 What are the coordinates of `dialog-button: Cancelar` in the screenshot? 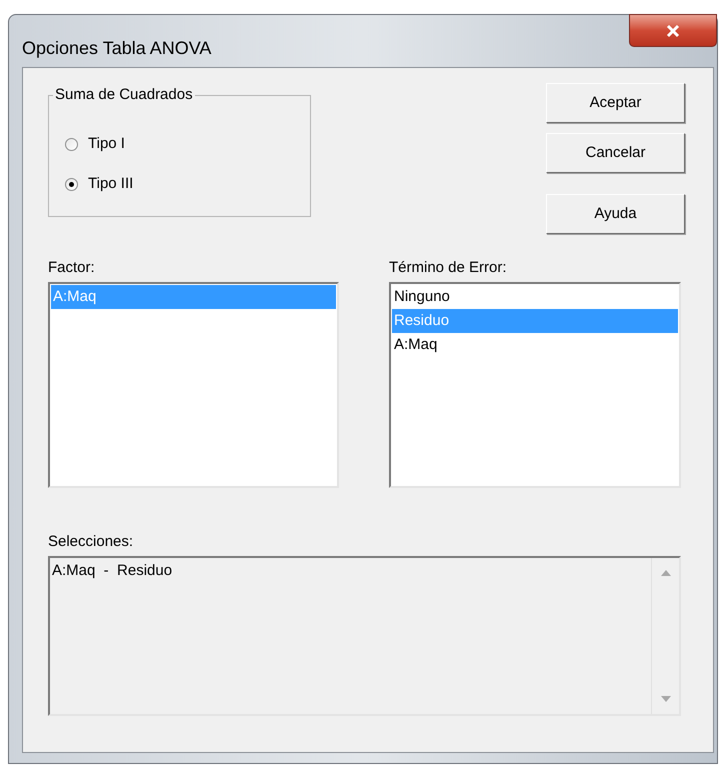 It's located at (615, 153).